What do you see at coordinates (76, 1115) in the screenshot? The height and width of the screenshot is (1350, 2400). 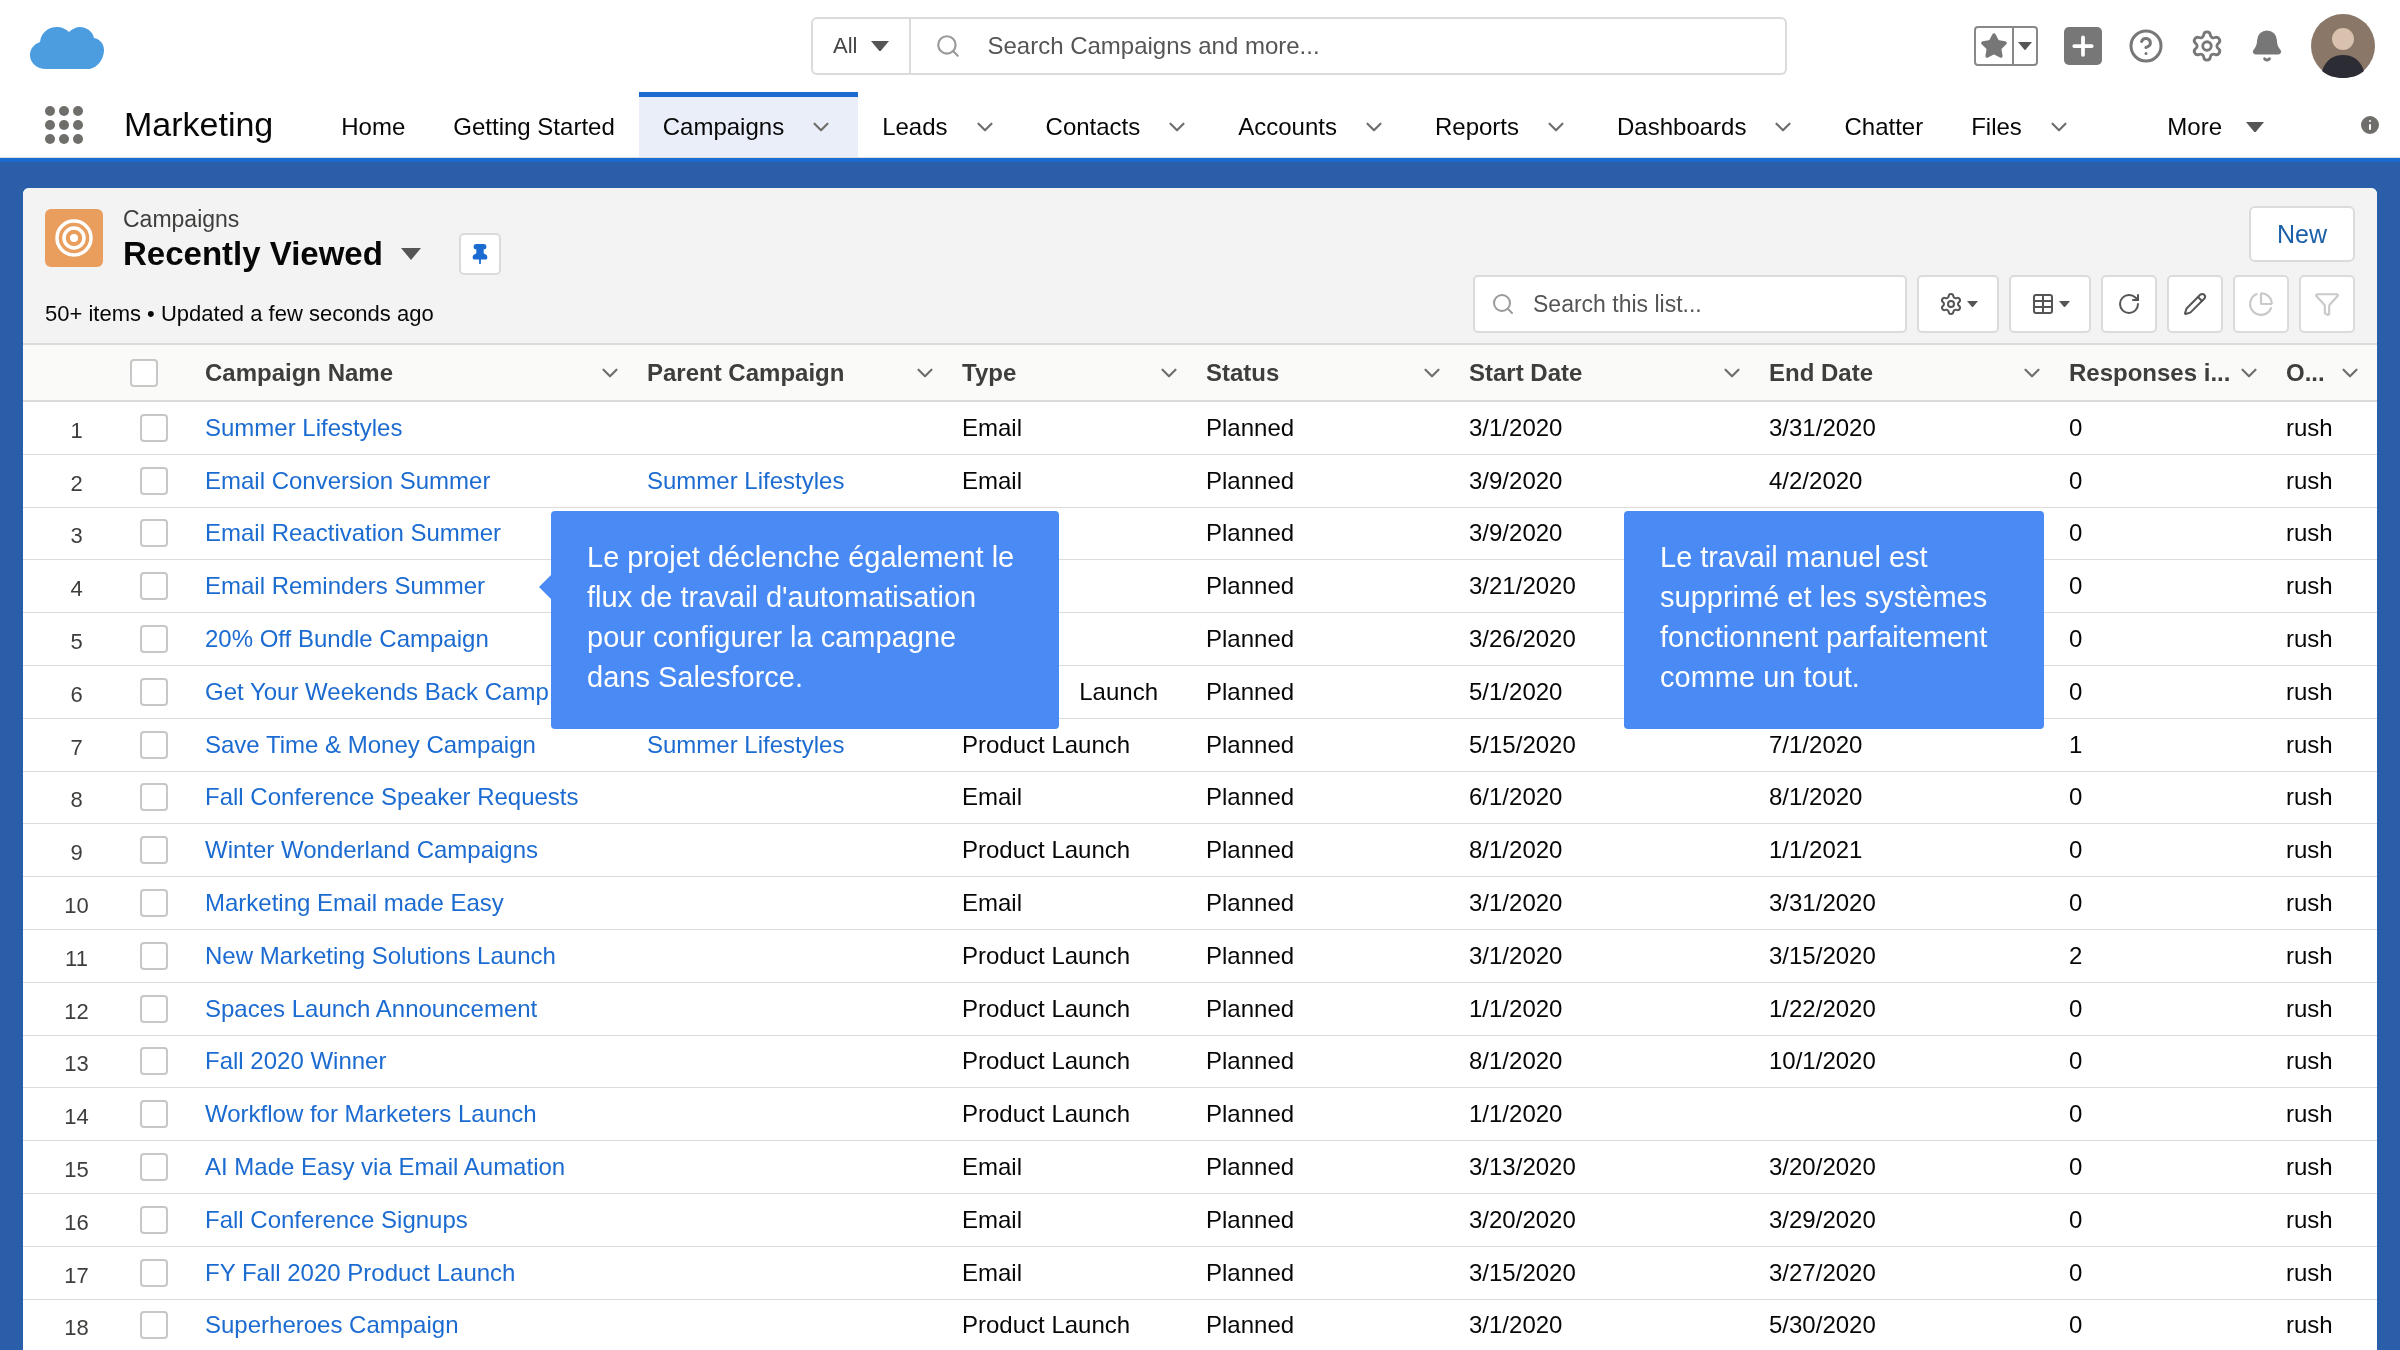 I see `row-number: 14` at bounding box center [76, 1115].